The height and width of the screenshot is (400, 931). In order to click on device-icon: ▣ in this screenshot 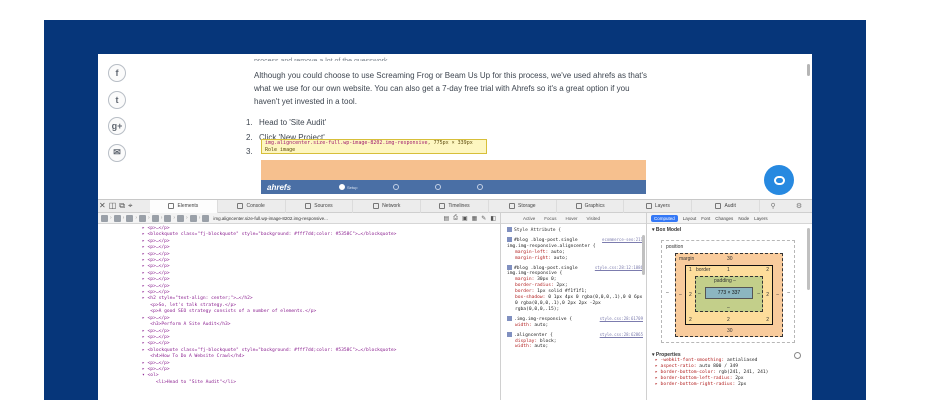, I will do `click(465, 218)`.